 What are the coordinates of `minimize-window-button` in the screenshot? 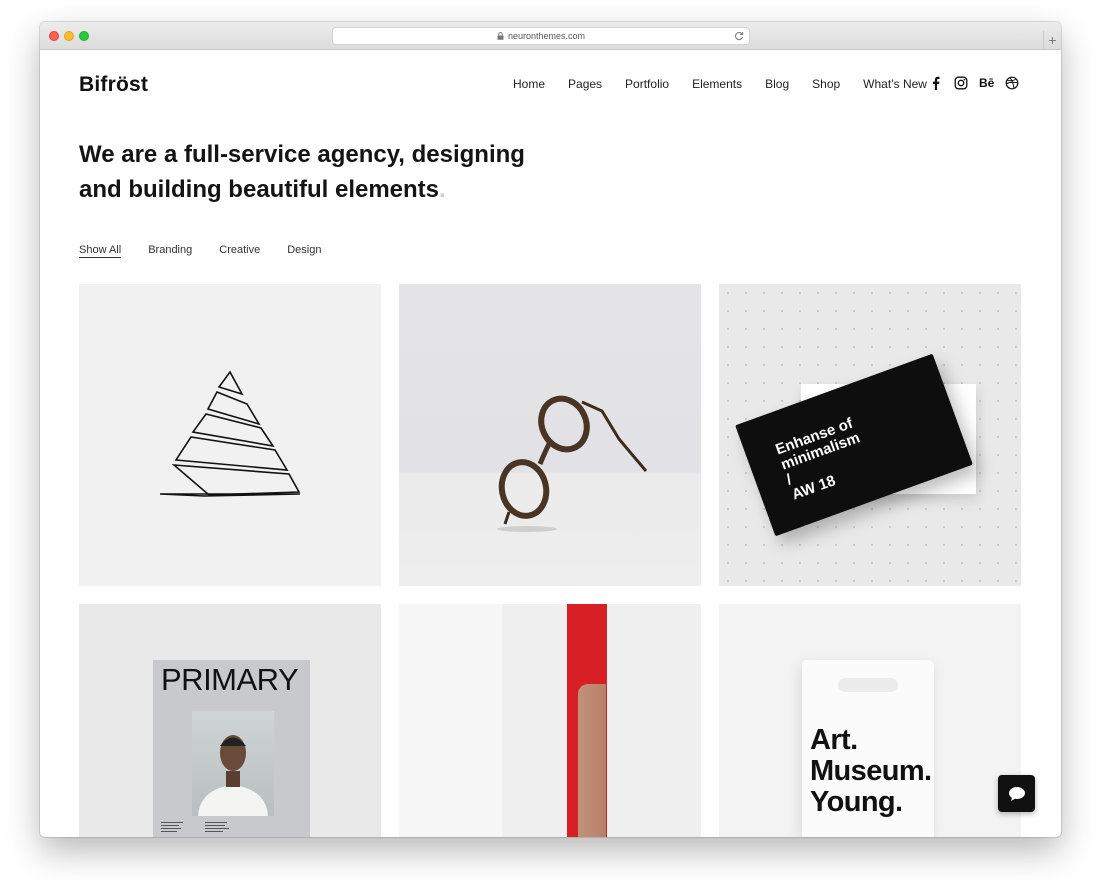 It's located at (69, 36).